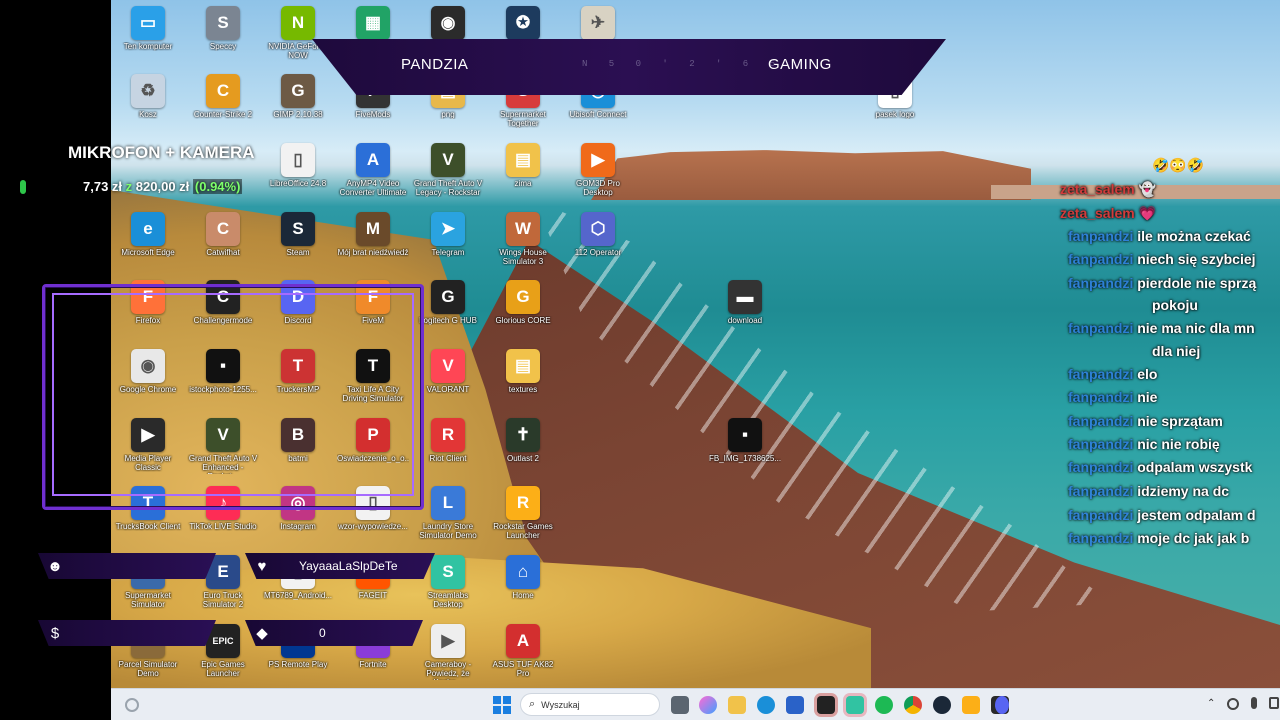 Image resolution: width=1280 pixels, height=720 pixels. I want to click on copilot-icon, so click(708, 705).